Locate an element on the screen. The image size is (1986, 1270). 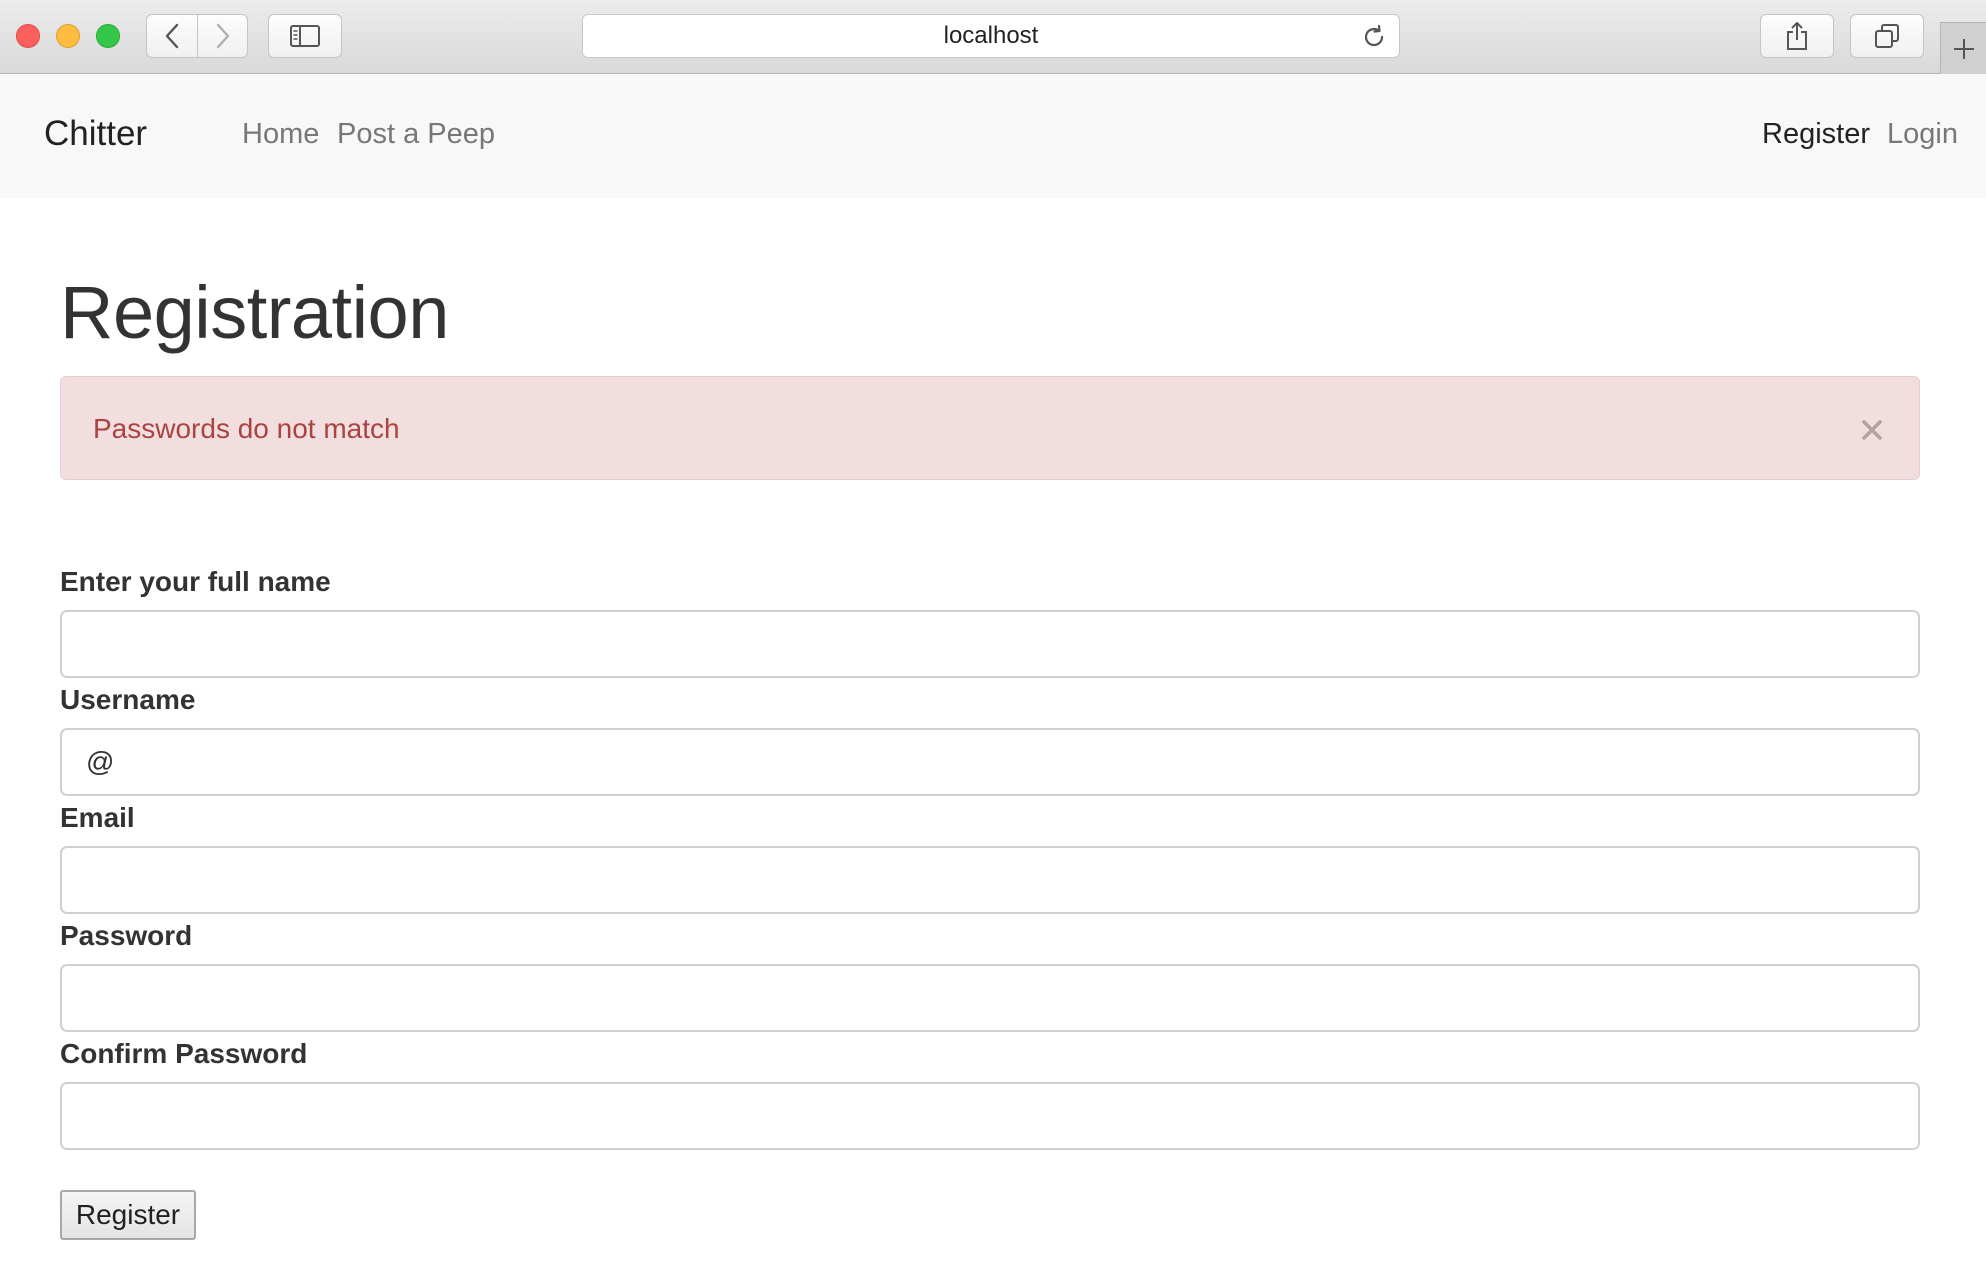
minimize-window-button is located at coordinates (68, 36).